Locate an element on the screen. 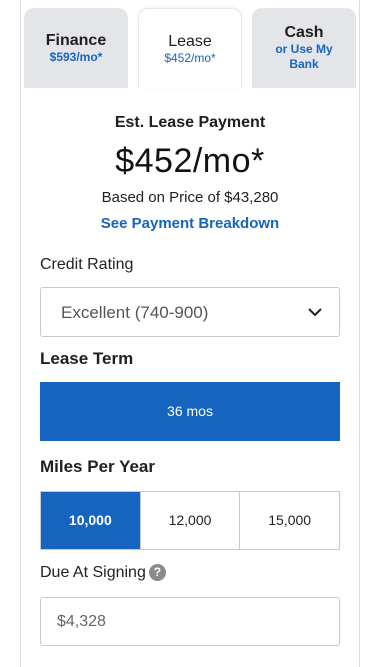  credit-rating-select: Excellent (740-900) is located at coordinates (190, 312).